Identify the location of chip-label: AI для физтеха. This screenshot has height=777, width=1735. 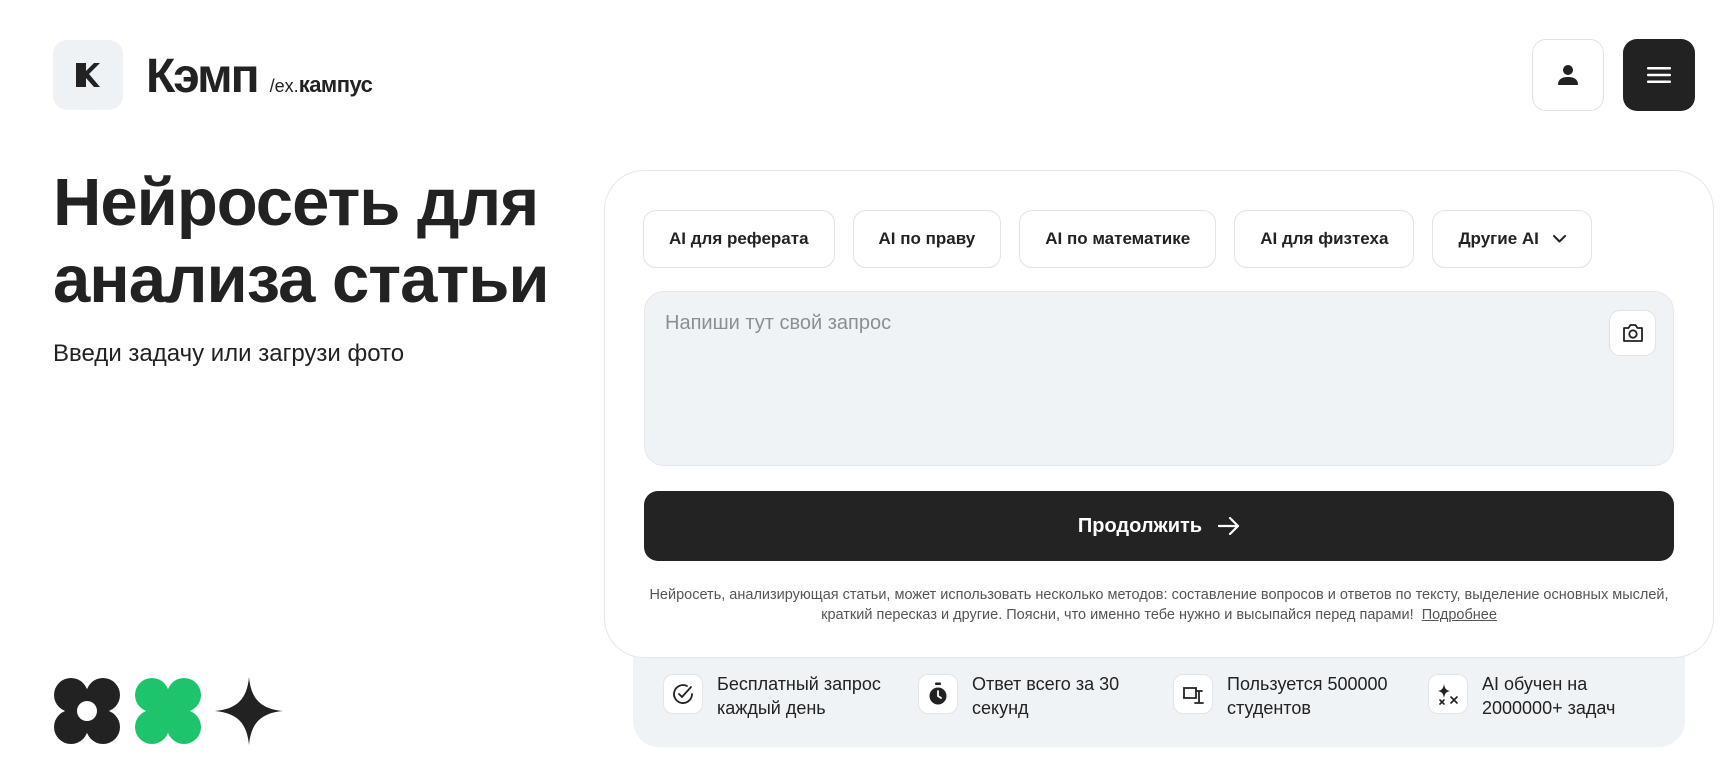
(1324, 238).